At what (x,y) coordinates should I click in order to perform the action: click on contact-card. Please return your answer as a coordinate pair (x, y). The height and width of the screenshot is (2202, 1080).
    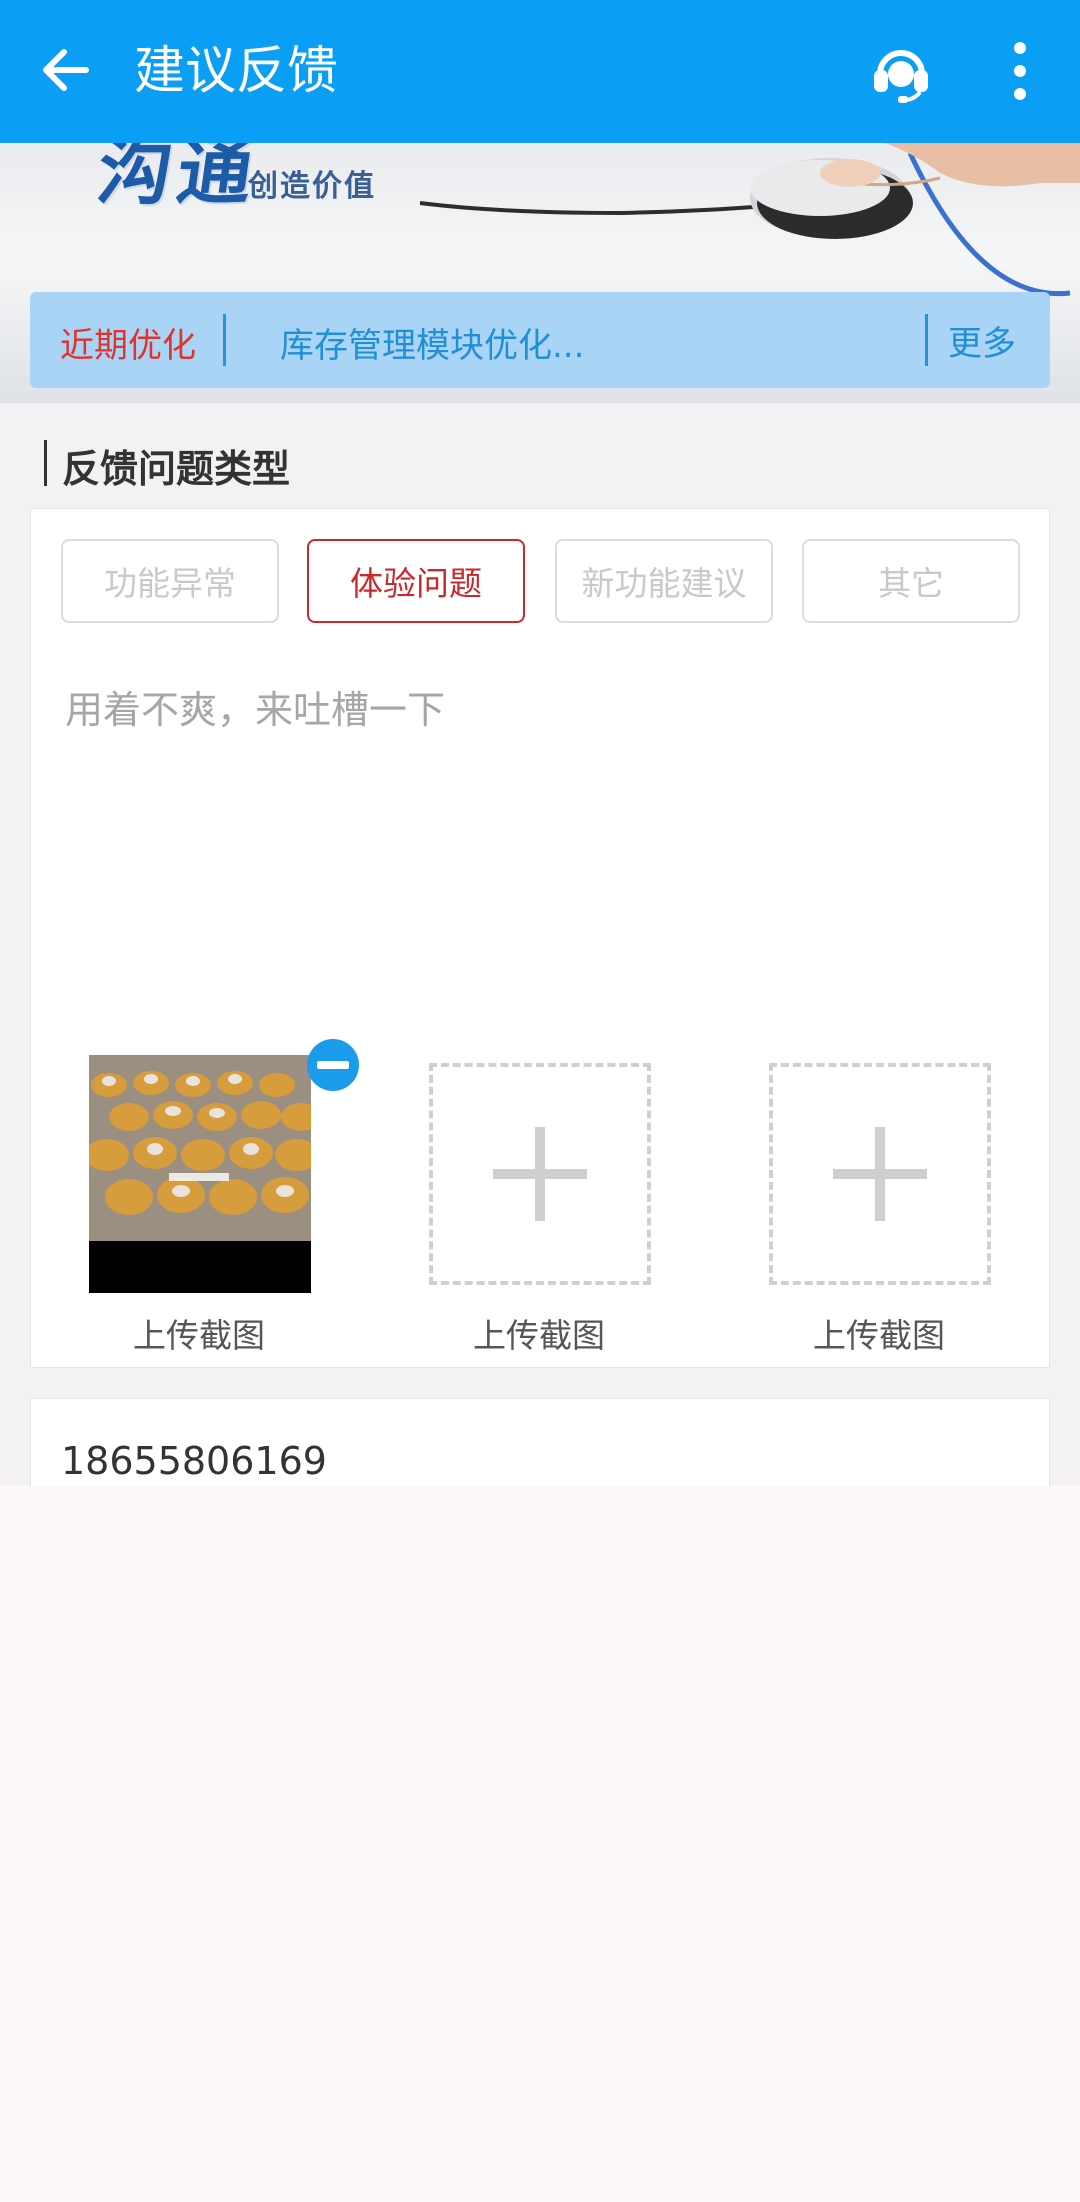
    Looking at the image, I should click on (540, 1442).